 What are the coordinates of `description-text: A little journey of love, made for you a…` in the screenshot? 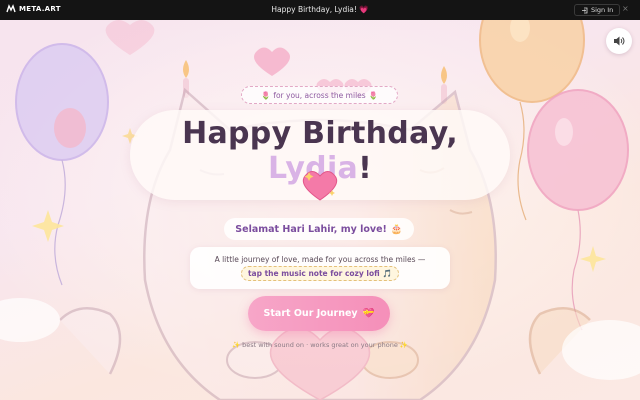 It's located at (320, 259).